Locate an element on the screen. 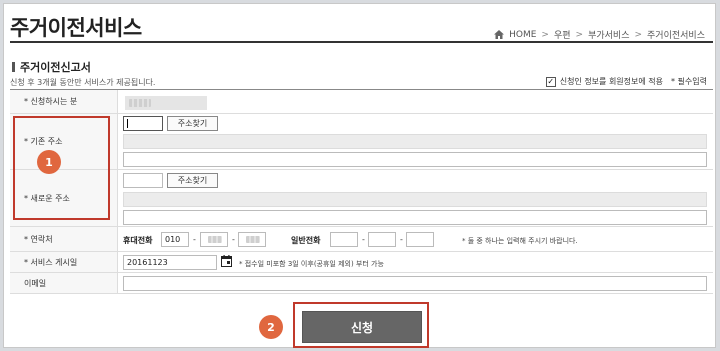  new-postcode-input is located at coordinates (143, 180).